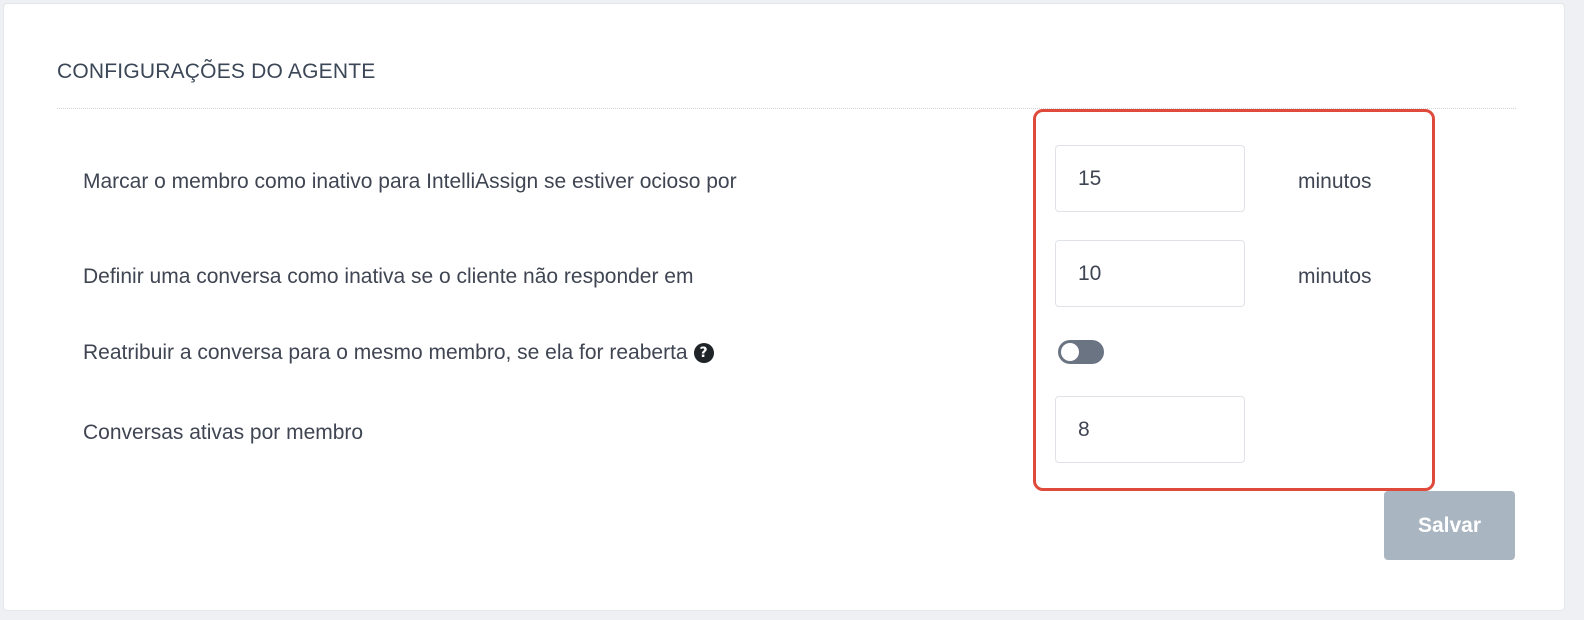  I want to click on active-per-member-label: Conversas ativas por membro, so click(223, 432).